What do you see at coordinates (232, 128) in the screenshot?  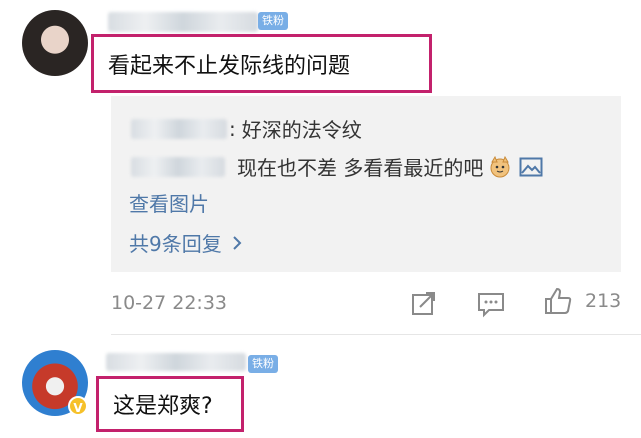 I see `reply-author-suffix: :` at bounding box center [232, 128].